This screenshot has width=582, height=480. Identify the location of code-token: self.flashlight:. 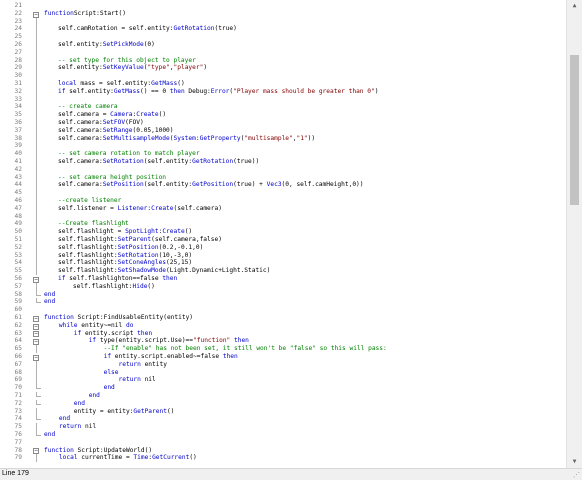
(88, 239).